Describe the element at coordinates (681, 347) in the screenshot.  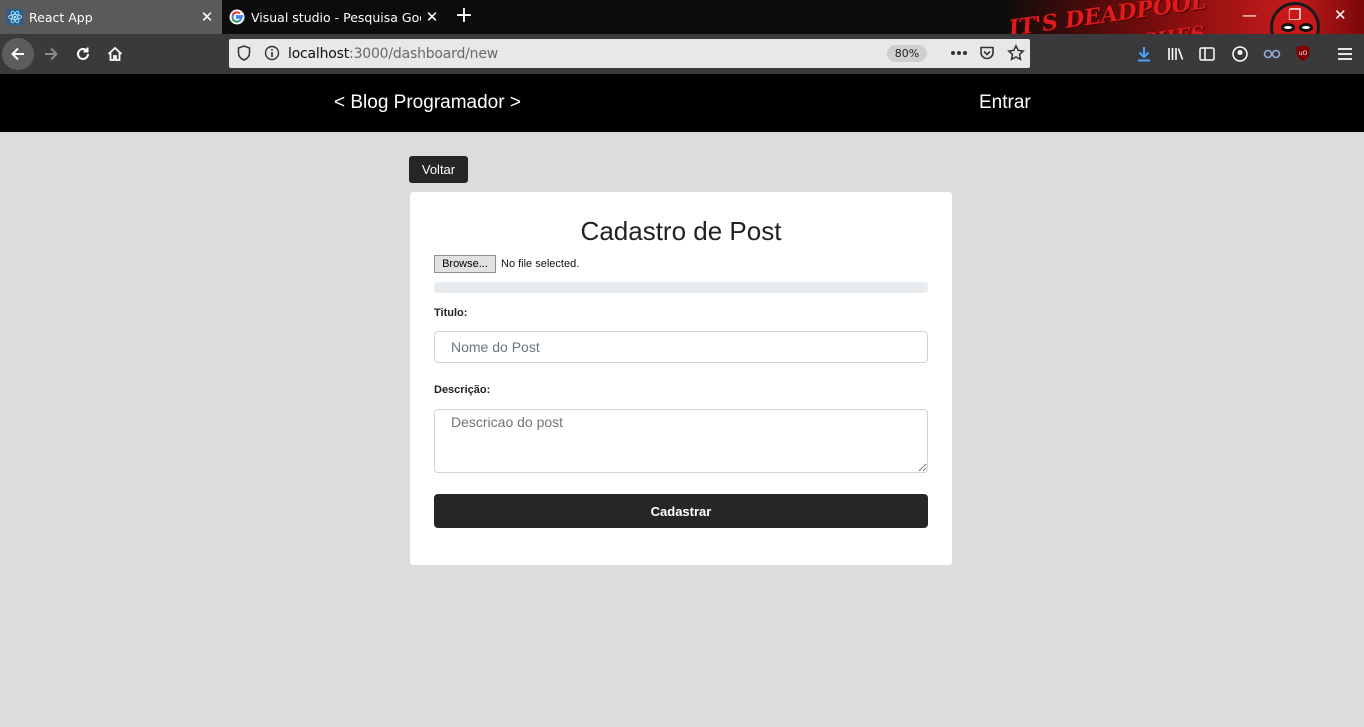
I see `title-input` at that location.